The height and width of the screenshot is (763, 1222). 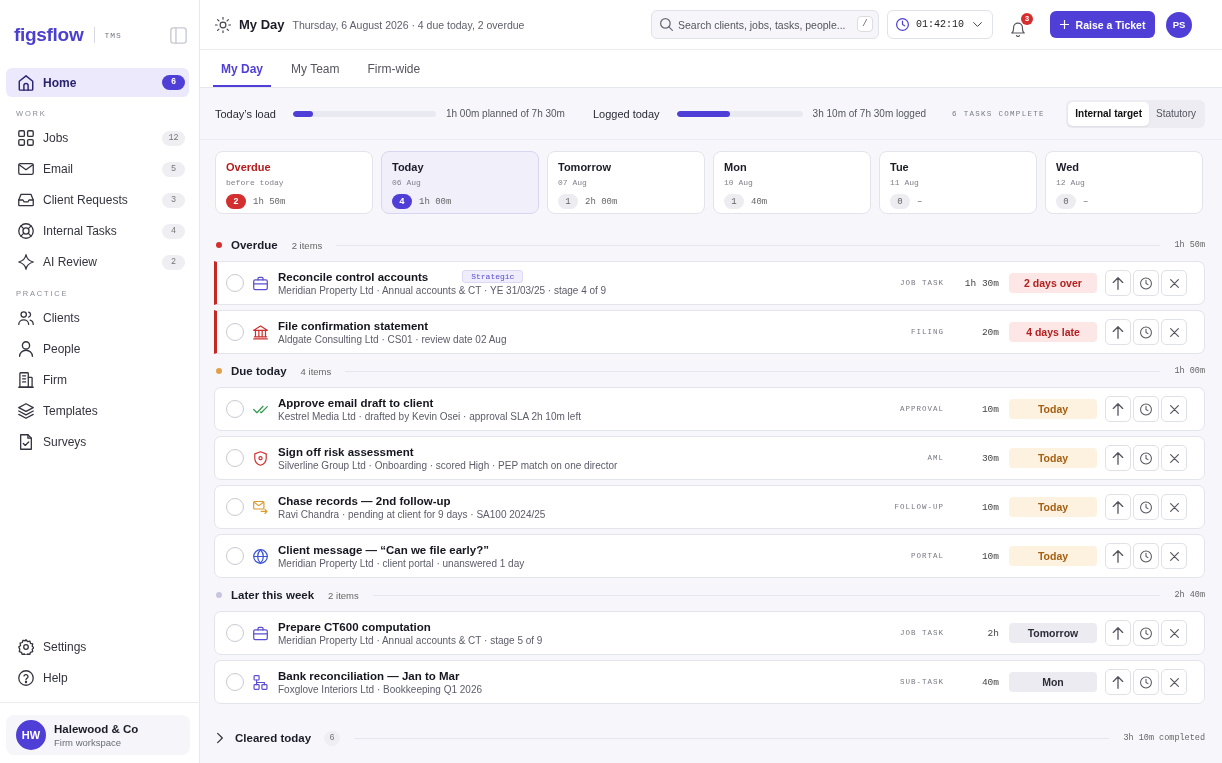 I want to click on day-card: Wed 12 Aug 0 –, so click(x=1124, y=182).